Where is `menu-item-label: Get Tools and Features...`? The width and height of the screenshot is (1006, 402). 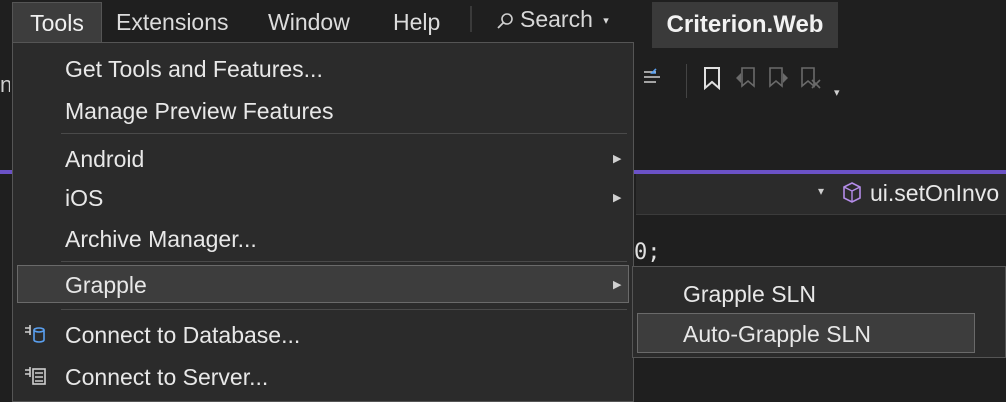
menu-item-label: Get Tools and Features... is located at coordinates (194, 69).